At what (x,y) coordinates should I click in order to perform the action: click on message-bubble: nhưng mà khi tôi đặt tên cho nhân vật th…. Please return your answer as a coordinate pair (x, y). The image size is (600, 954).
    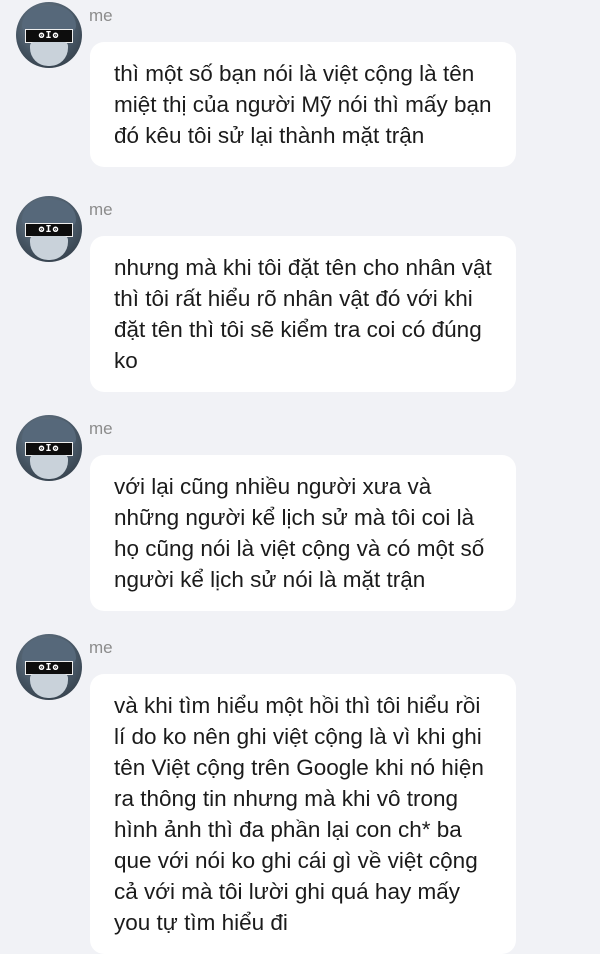
    Looking at the image, I should click on (303, 314).